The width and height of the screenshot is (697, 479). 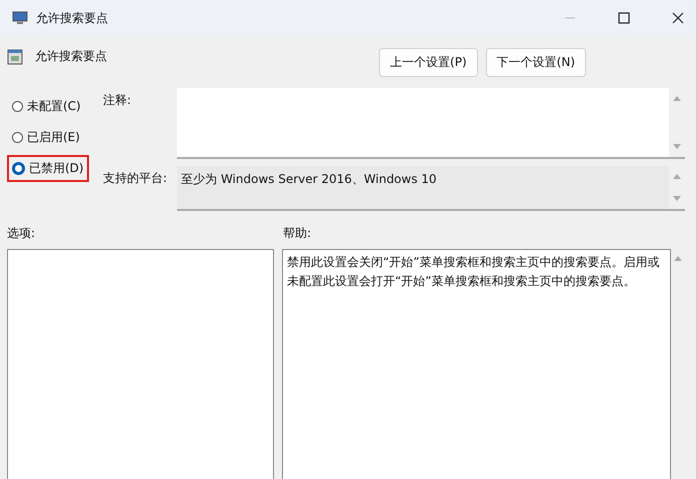 I want to click on maximize-icon, so click(x=624, y=18).